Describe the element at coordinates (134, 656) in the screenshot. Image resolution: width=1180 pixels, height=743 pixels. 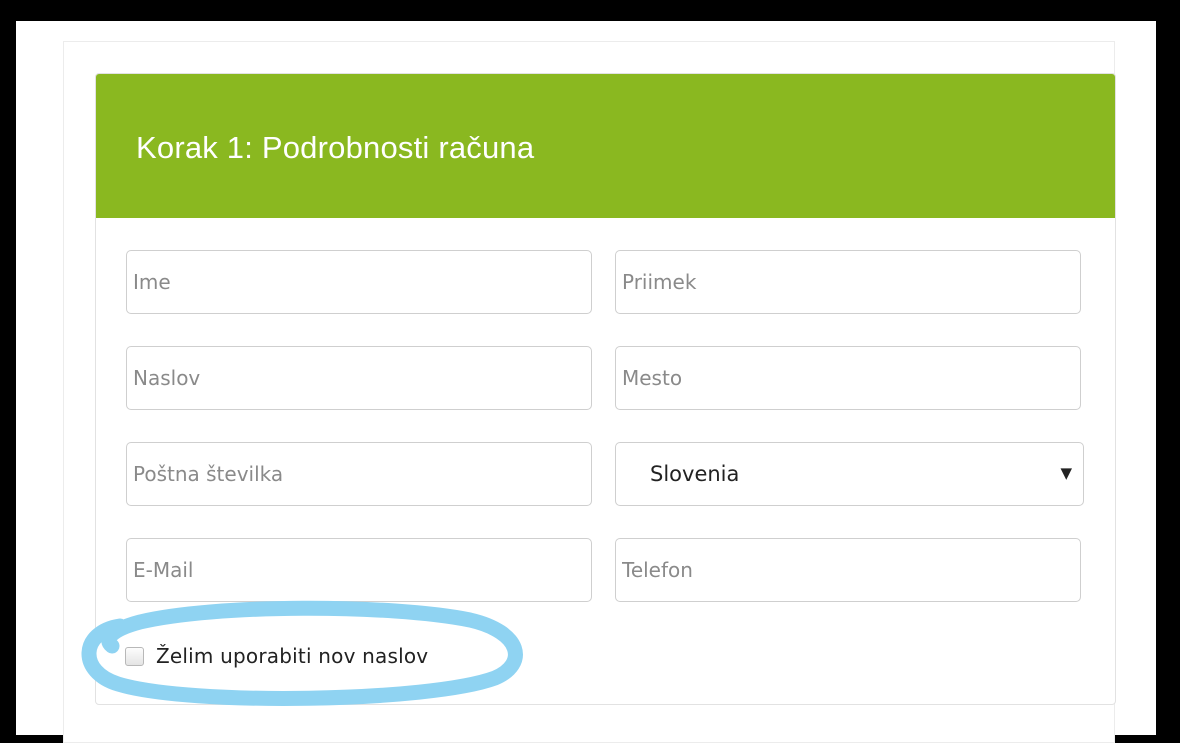
I see `new-address-checkbox` at that location.